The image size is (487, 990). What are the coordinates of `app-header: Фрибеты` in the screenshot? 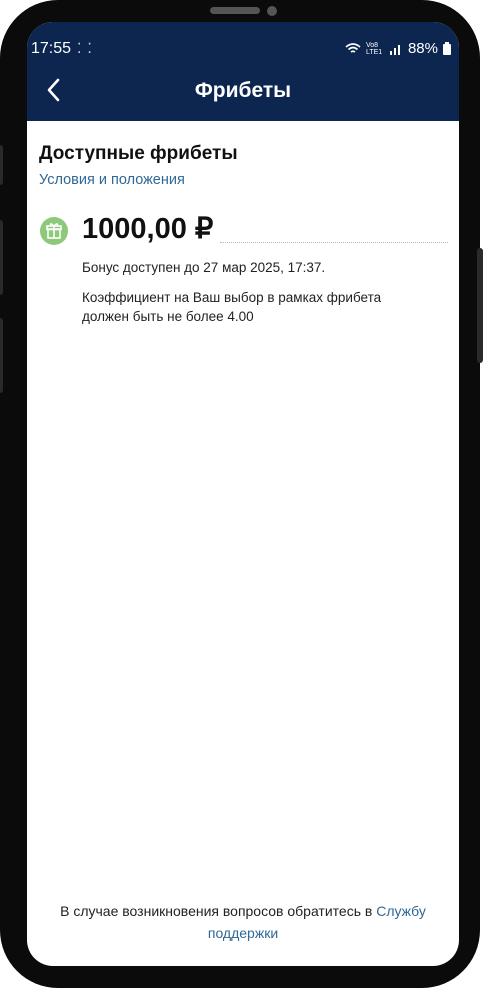 It's located at (243, 99).